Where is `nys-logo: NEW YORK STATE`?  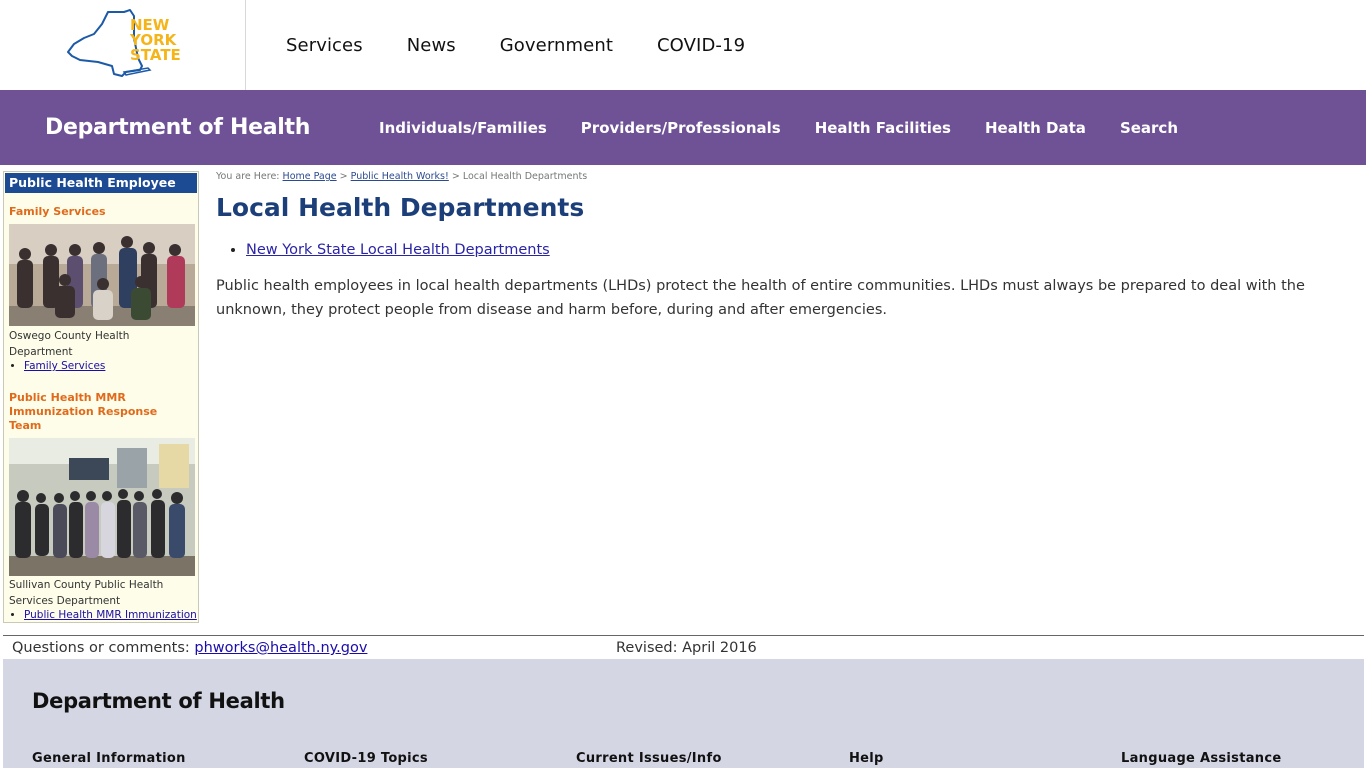 nys-logo: NEW YORK STATE is located at coordinates (123, 44).